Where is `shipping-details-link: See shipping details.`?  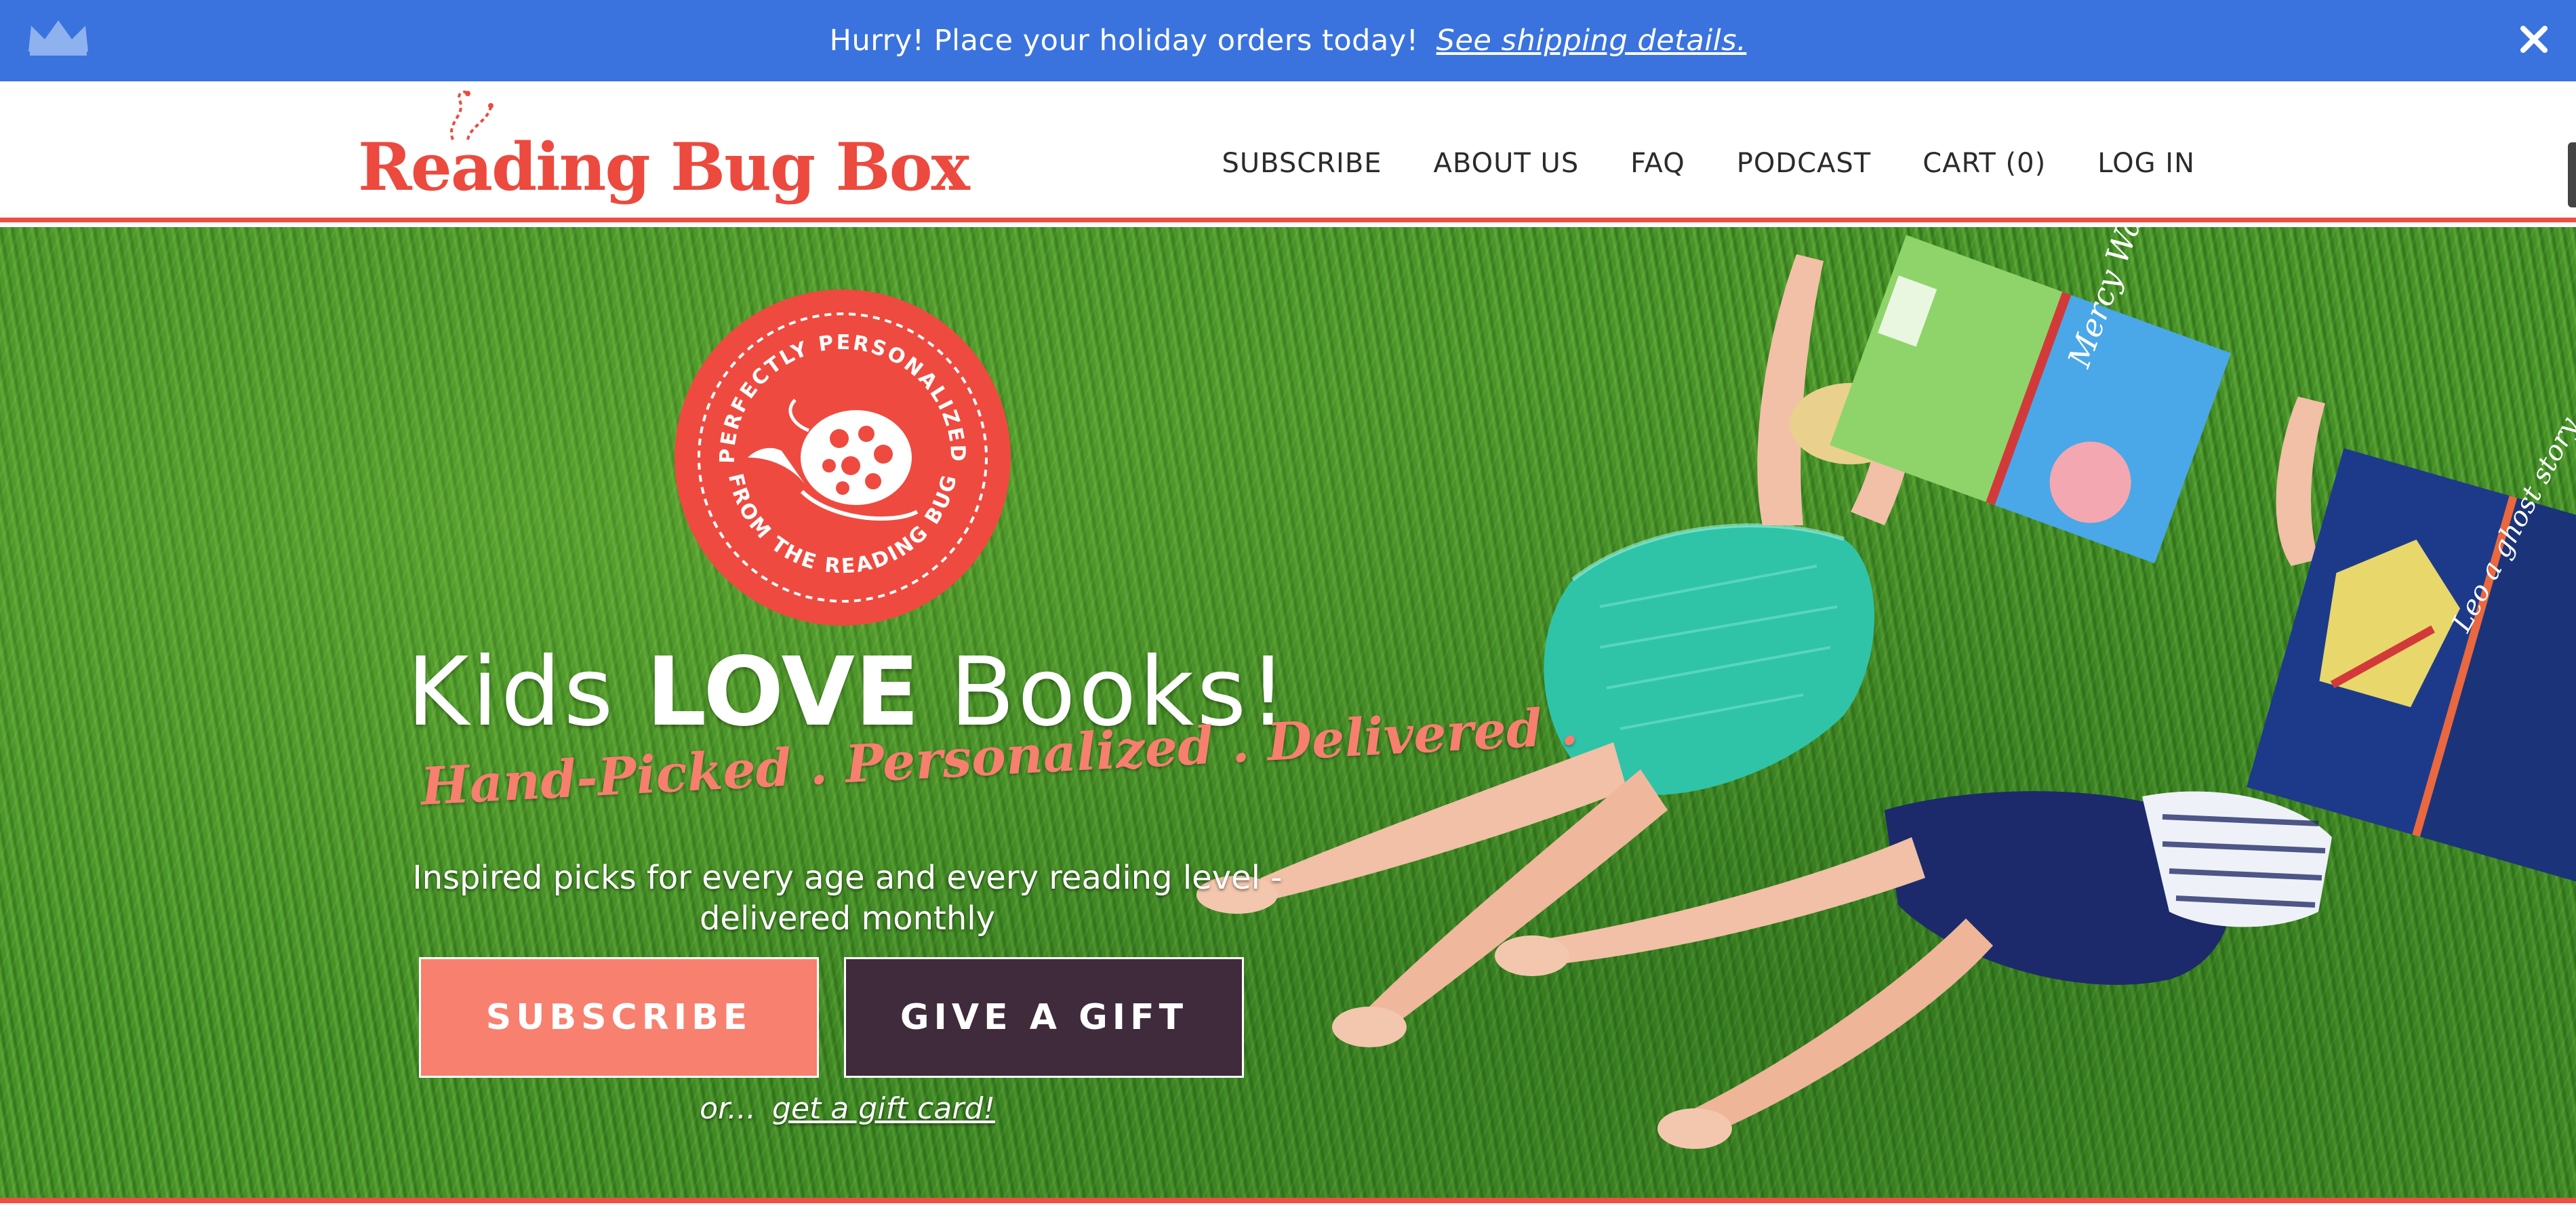 shipping-details-link: See shipping details. is located at coordinates (1591, 41).